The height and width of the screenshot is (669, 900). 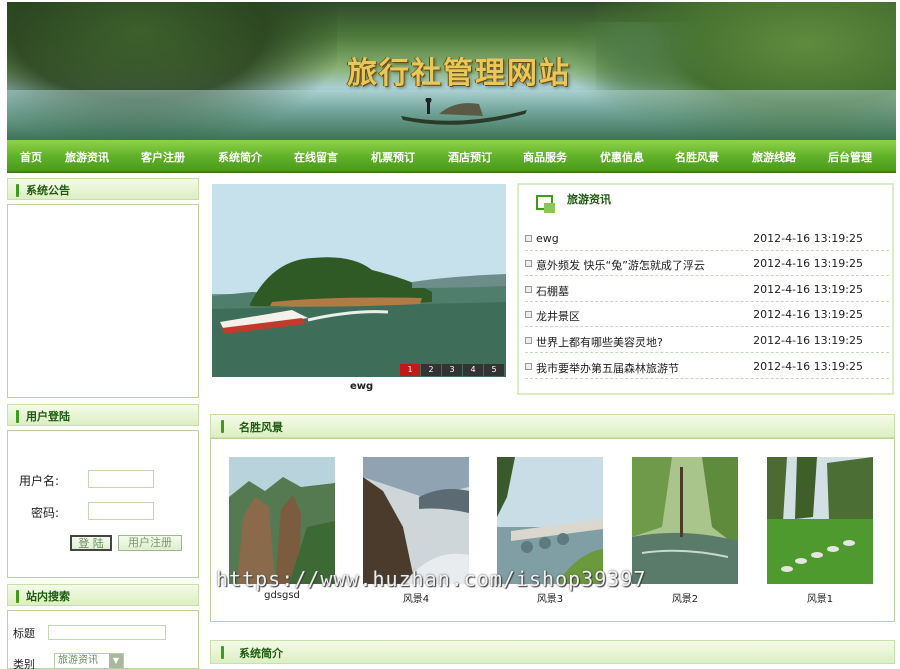 What do you see at coordinates (121, 479) in the screenshot?
I see `username-input` at bounding box center [121, 479].